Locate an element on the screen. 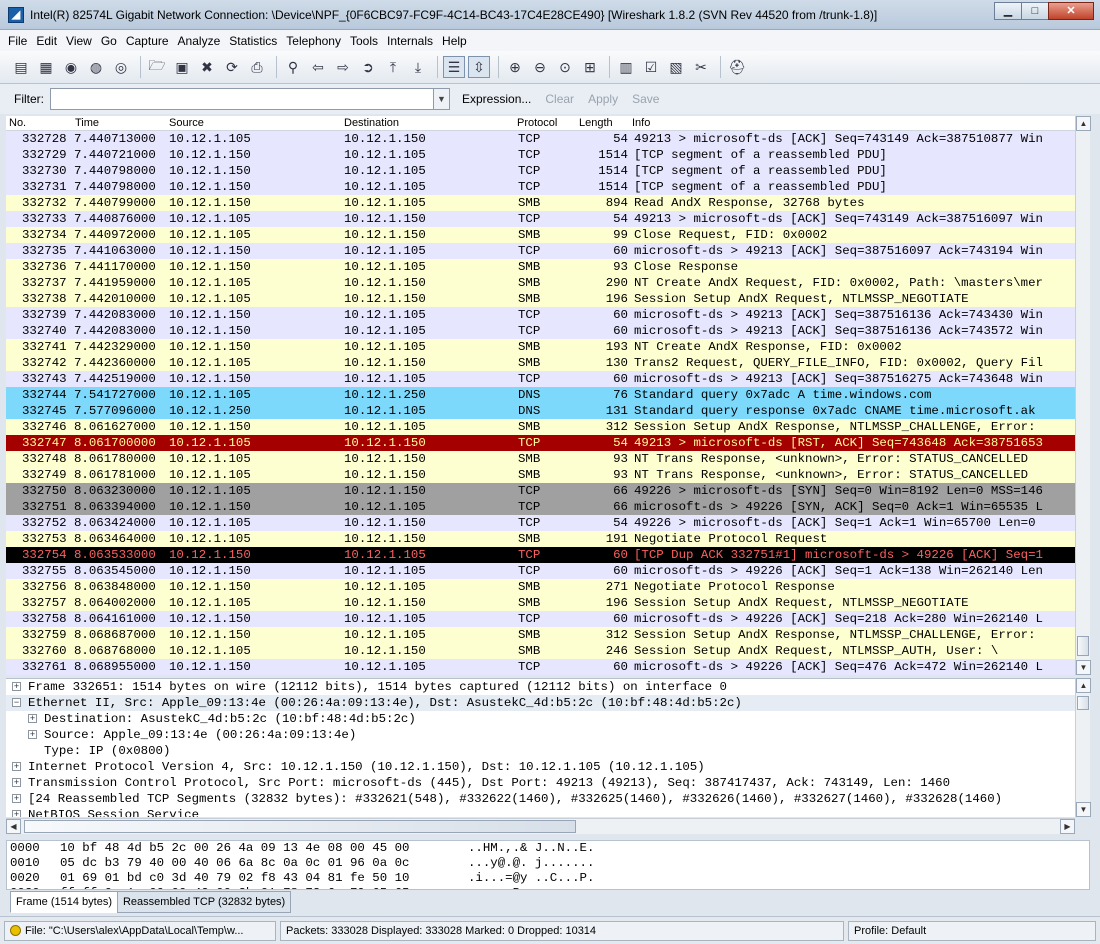  menu-edit: Edit is located at coordinates (46, 41).